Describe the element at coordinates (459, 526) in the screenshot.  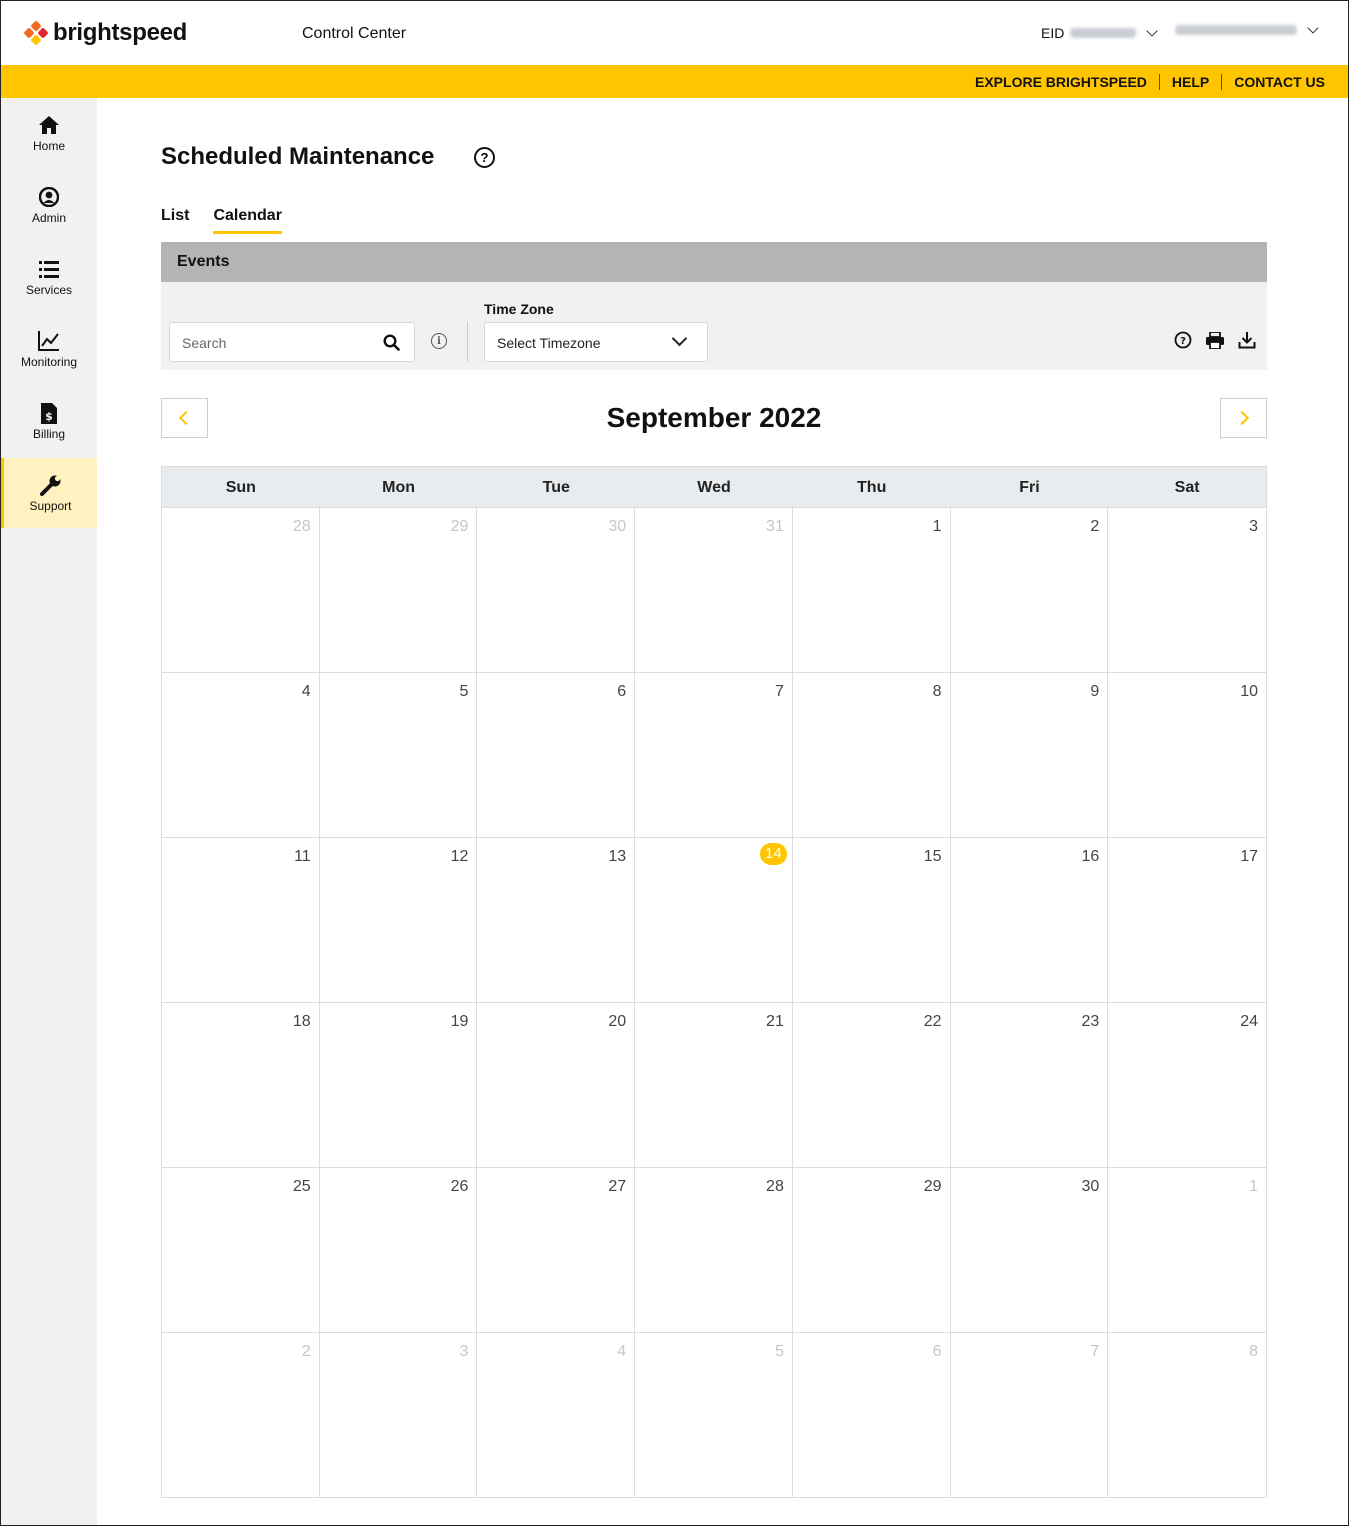
I see `day-number: 29` at that location.